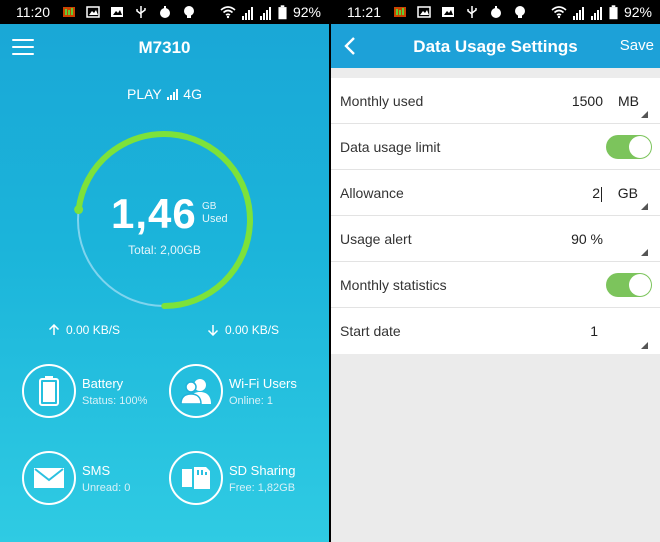 This screenshot has height=542, width=660. I want to click on sd-card-icon, so click(196, 478).